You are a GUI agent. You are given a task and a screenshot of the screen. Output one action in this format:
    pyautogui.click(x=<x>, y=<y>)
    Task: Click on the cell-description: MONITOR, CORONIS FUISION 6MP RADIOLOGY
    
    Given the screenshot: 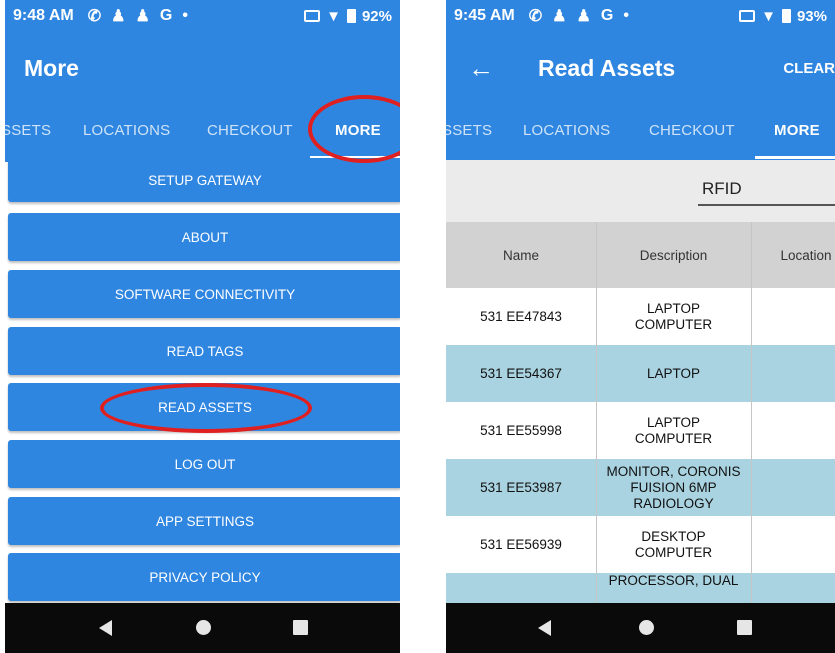 What is the action you would take?
    pyautogui.click(x=673, y=487)
    